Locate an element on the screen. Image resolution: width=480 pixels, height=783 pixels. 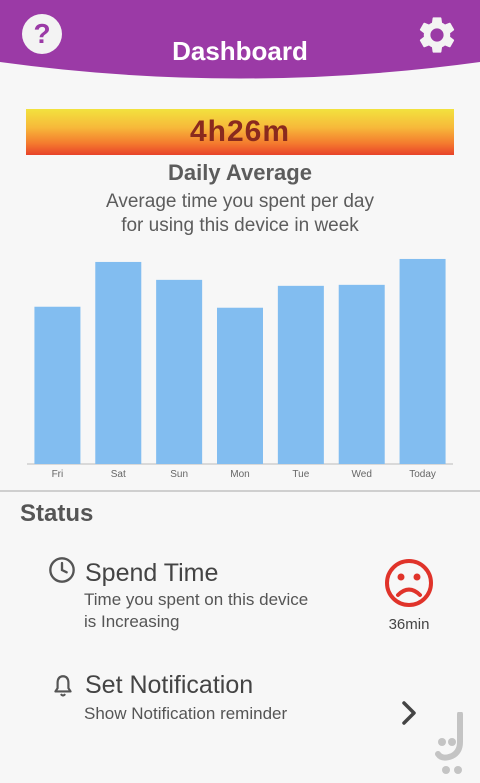
sad-face-icon is located at coordinates (409, 583).